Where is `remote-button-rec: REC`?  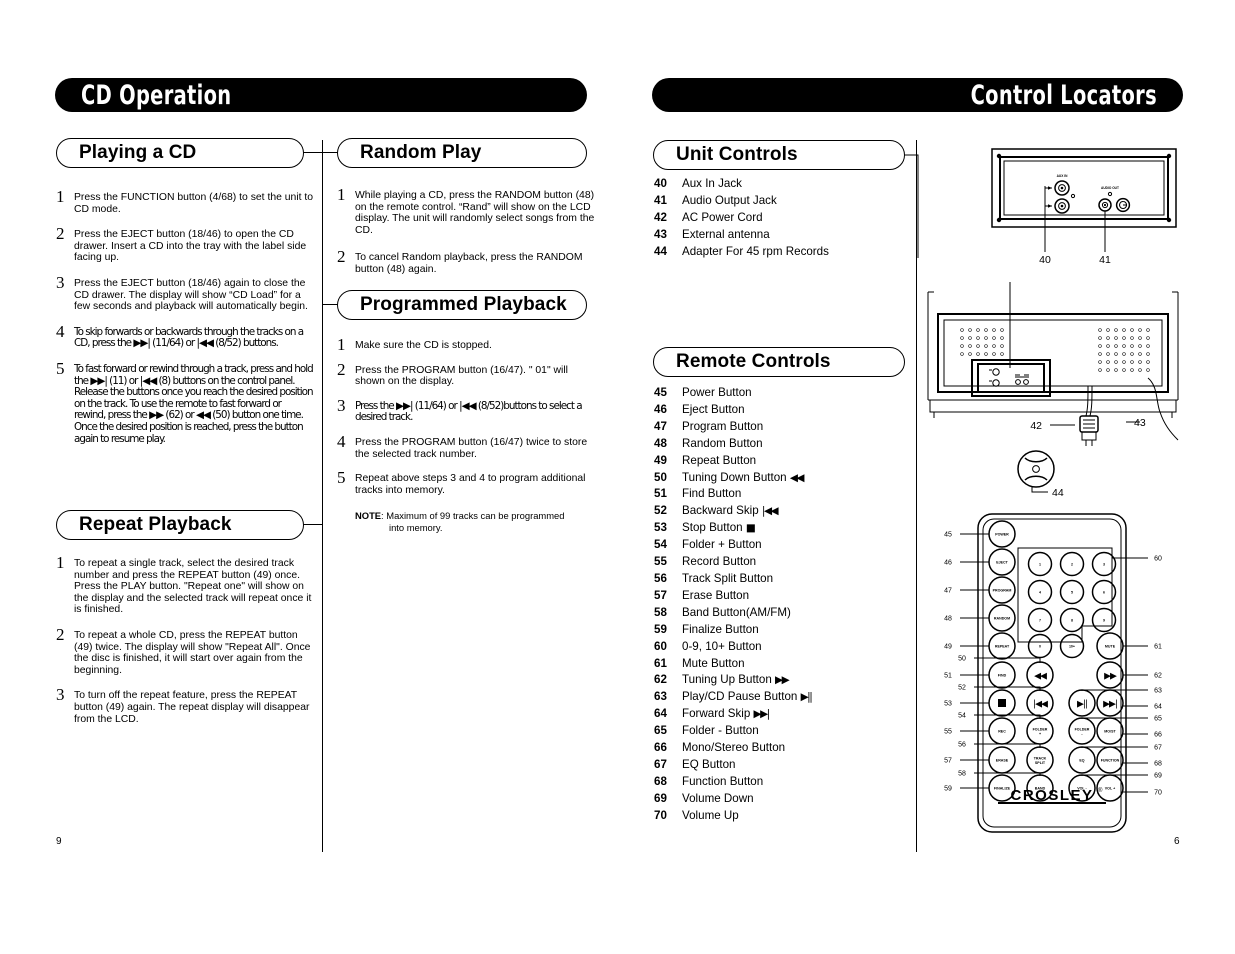 remote-button-rec: REC is located at coordinates (1002, 731).